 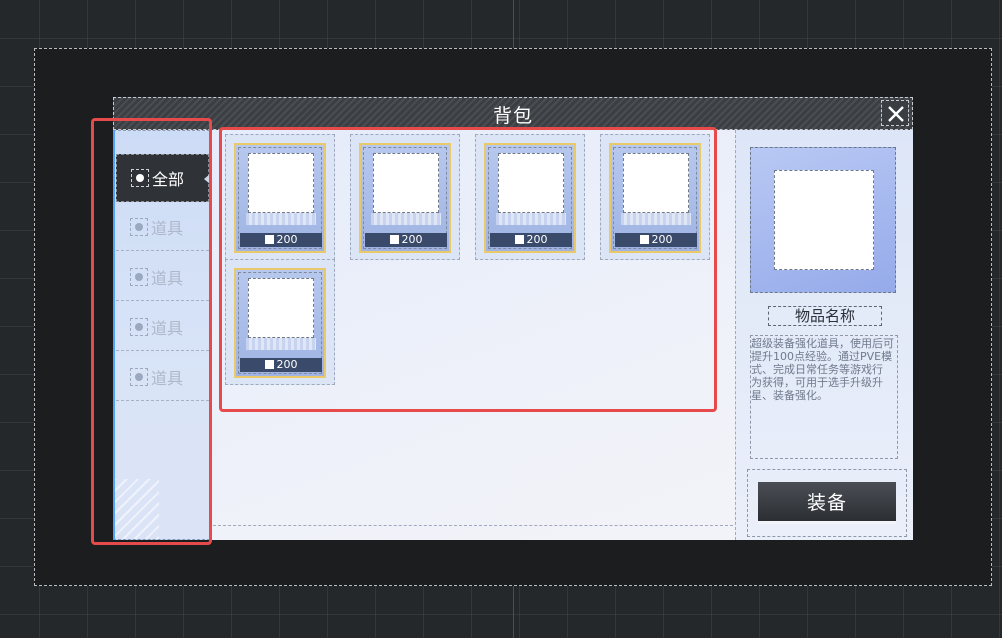 I want to click on item-preview-image, so click(x=824, y=220).